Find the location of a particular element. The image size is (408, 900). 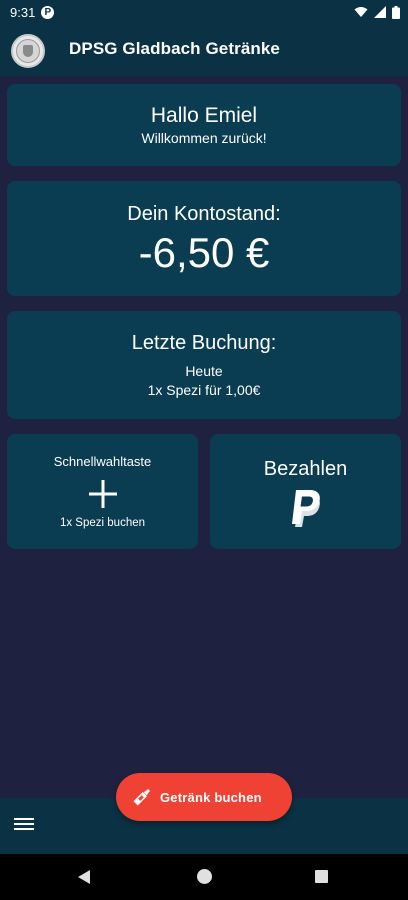

last-booking-detail: 1x Spezi für 1,00€ is located at coordinates (204, 390).